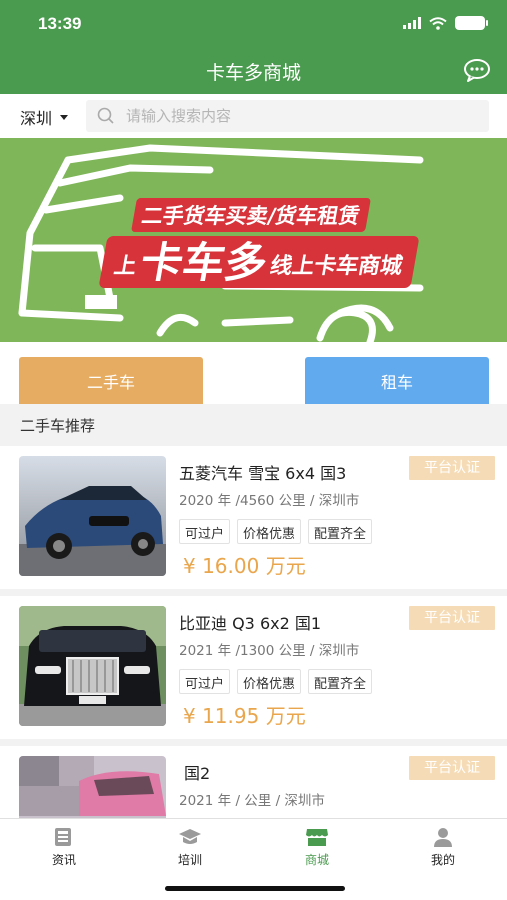 The width and height of the screenshot is (507, 900). What do you see at coordinates (190, 836) in the screenshot?
I see `graduation-cap-icon` at bounding box center [190, 836].